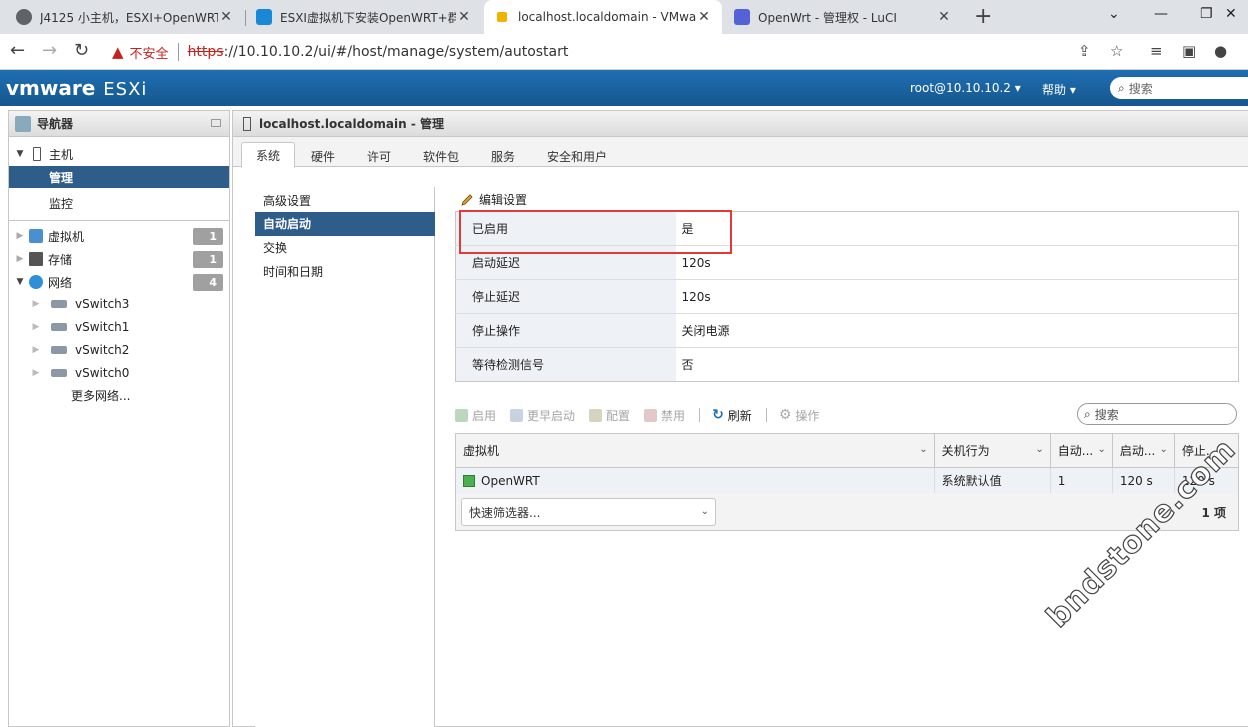 The image size is (1248, 727). What do you see at coordinates (1220, 51) in the screenshot?
I see `profile-icon: ●` at bounding box center [1220, 51].